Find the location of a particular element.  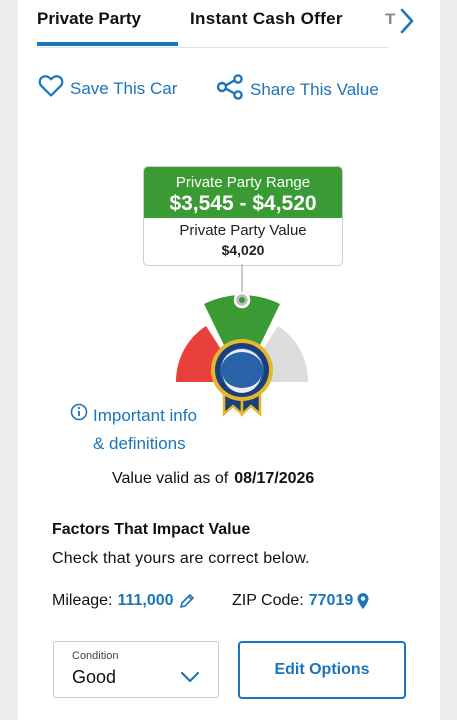

share-value-button: Share This Value is located at coordinates (297, 89).